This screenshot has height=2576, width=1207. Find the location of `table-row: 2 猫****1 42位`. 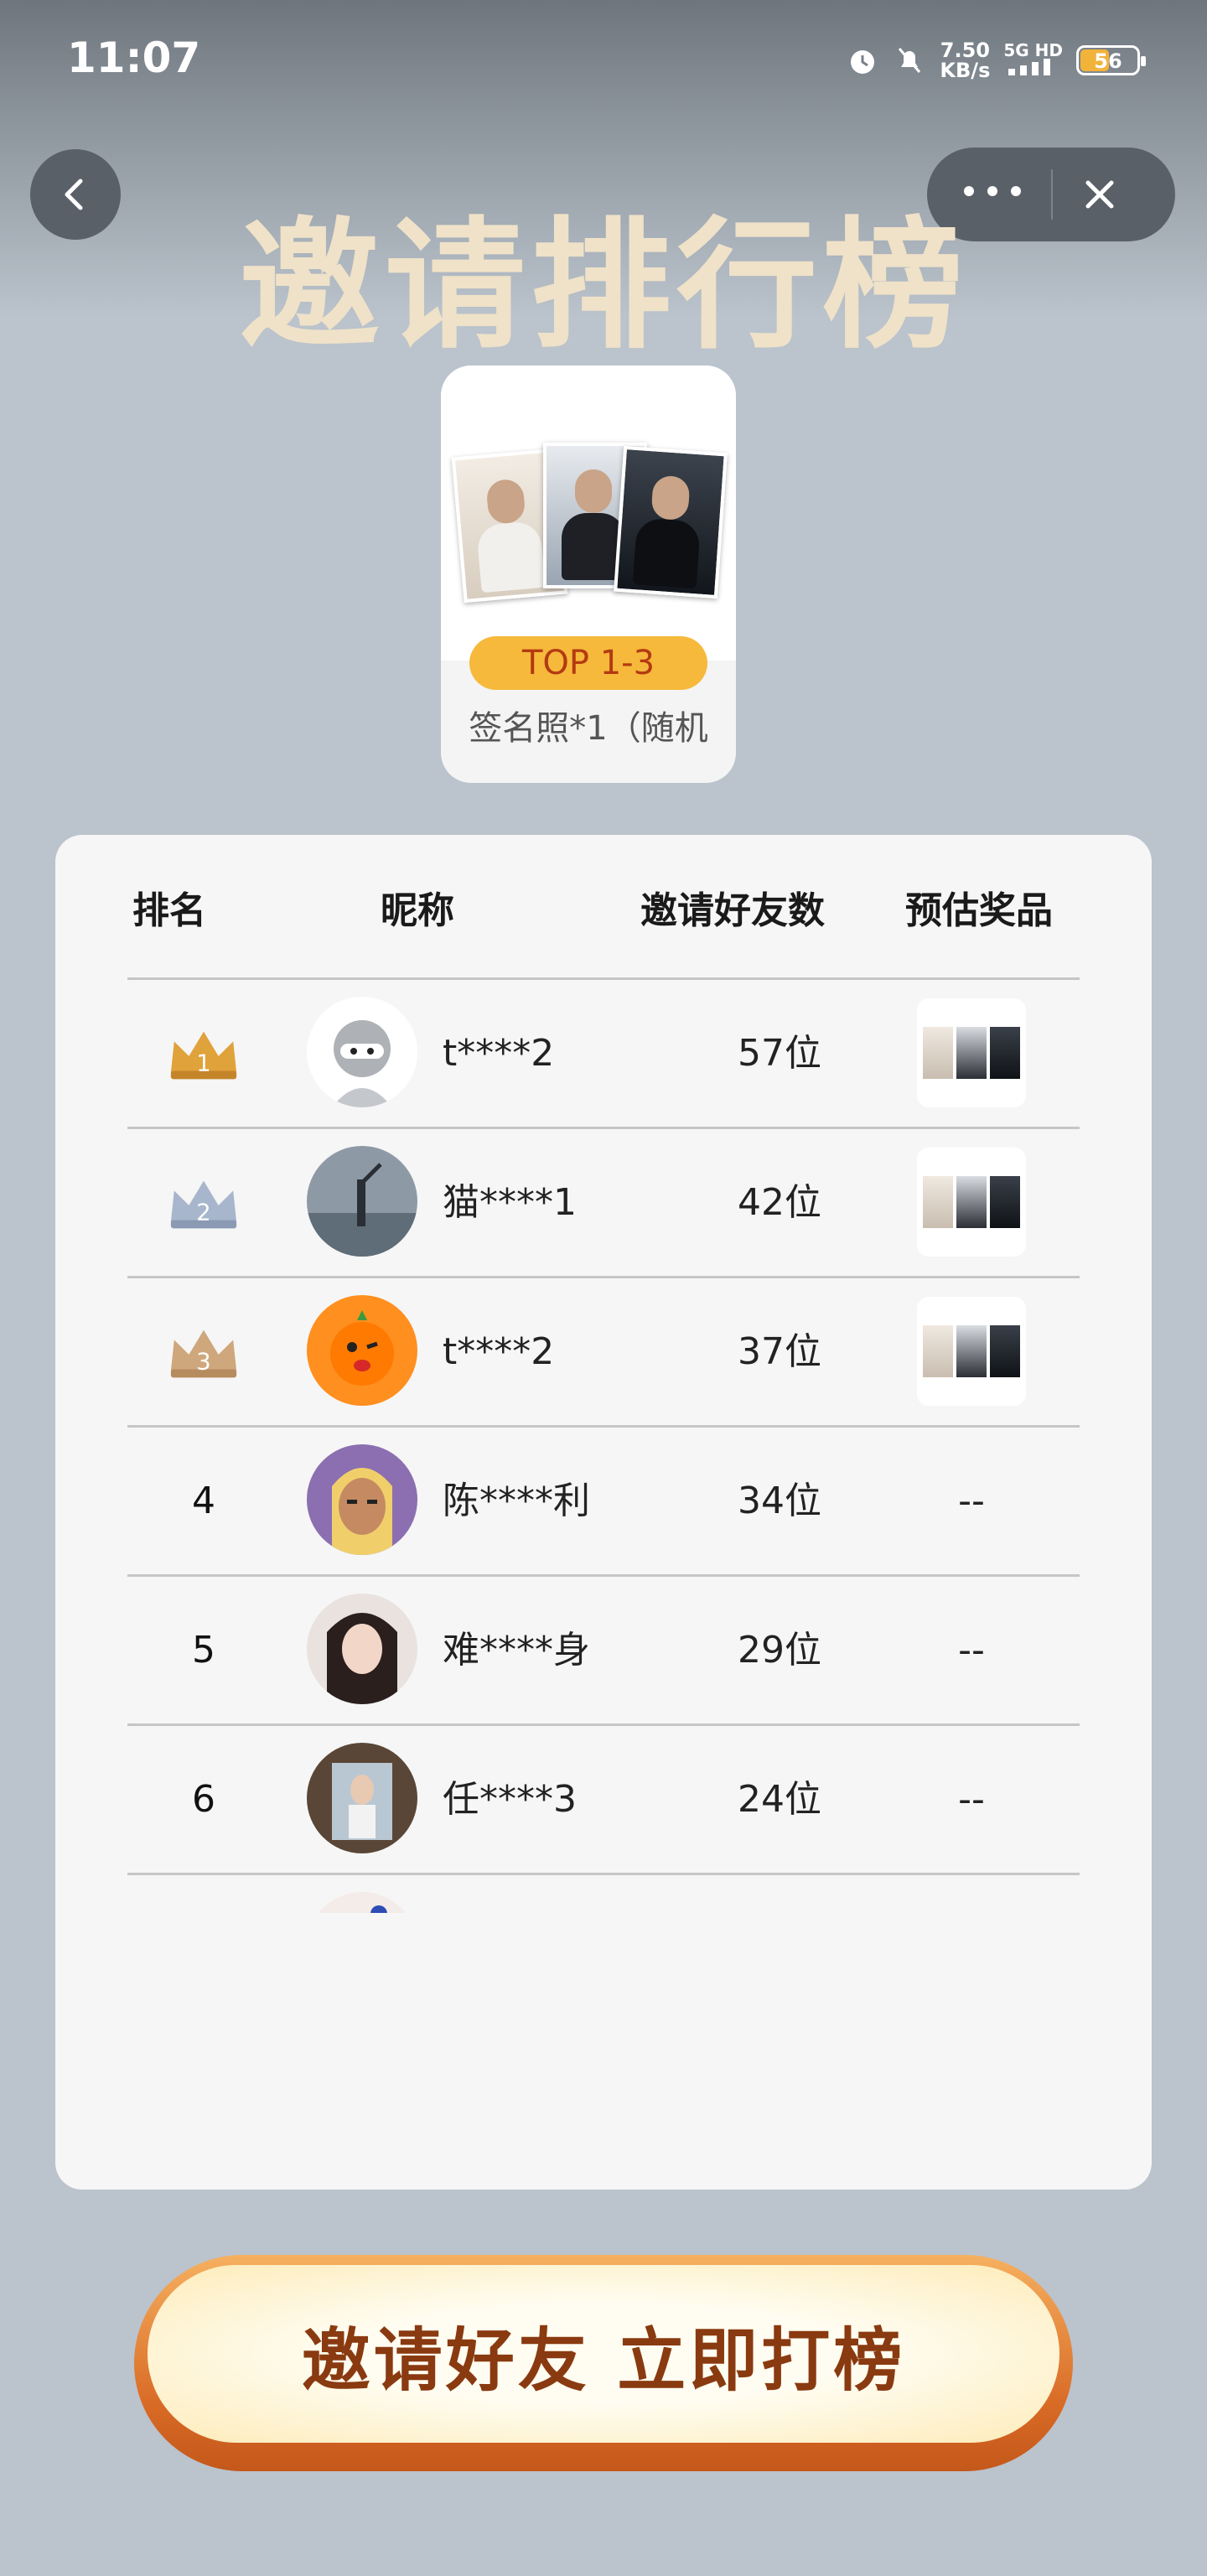

table-row: 2 猫****1 42位 is located at coordinates (604, 1201).